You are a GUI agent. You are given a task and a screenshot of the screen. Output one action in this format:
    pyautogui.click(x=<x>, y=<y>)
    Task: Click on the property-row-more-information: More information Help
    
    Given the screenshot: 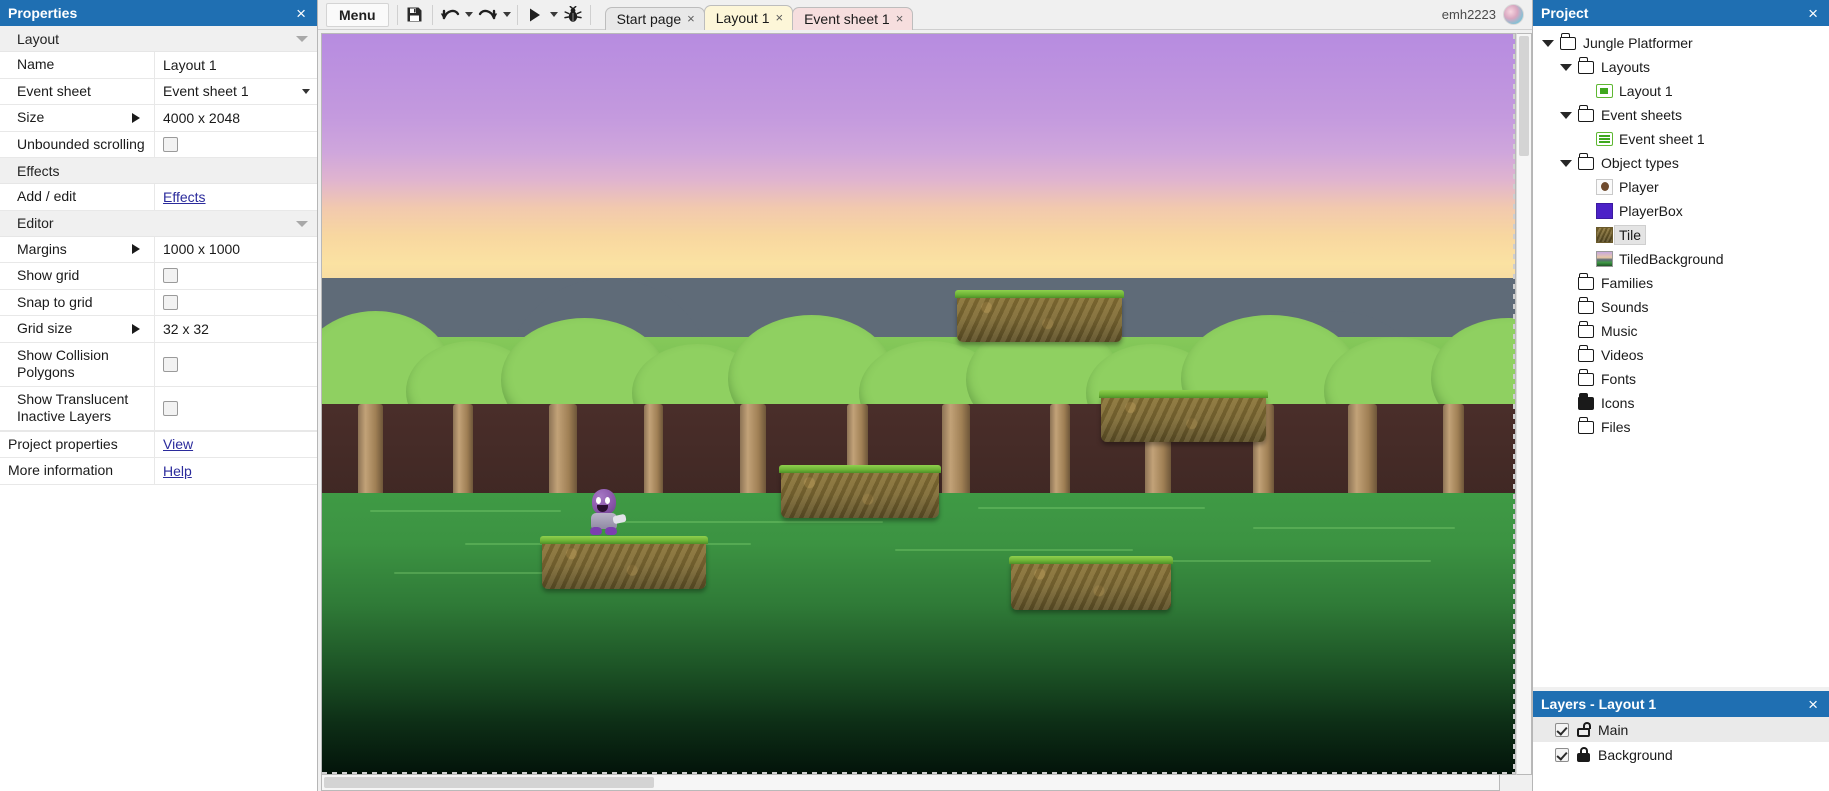 What is the action you would take?
    pyautogui.click(x=158, y=471)
    